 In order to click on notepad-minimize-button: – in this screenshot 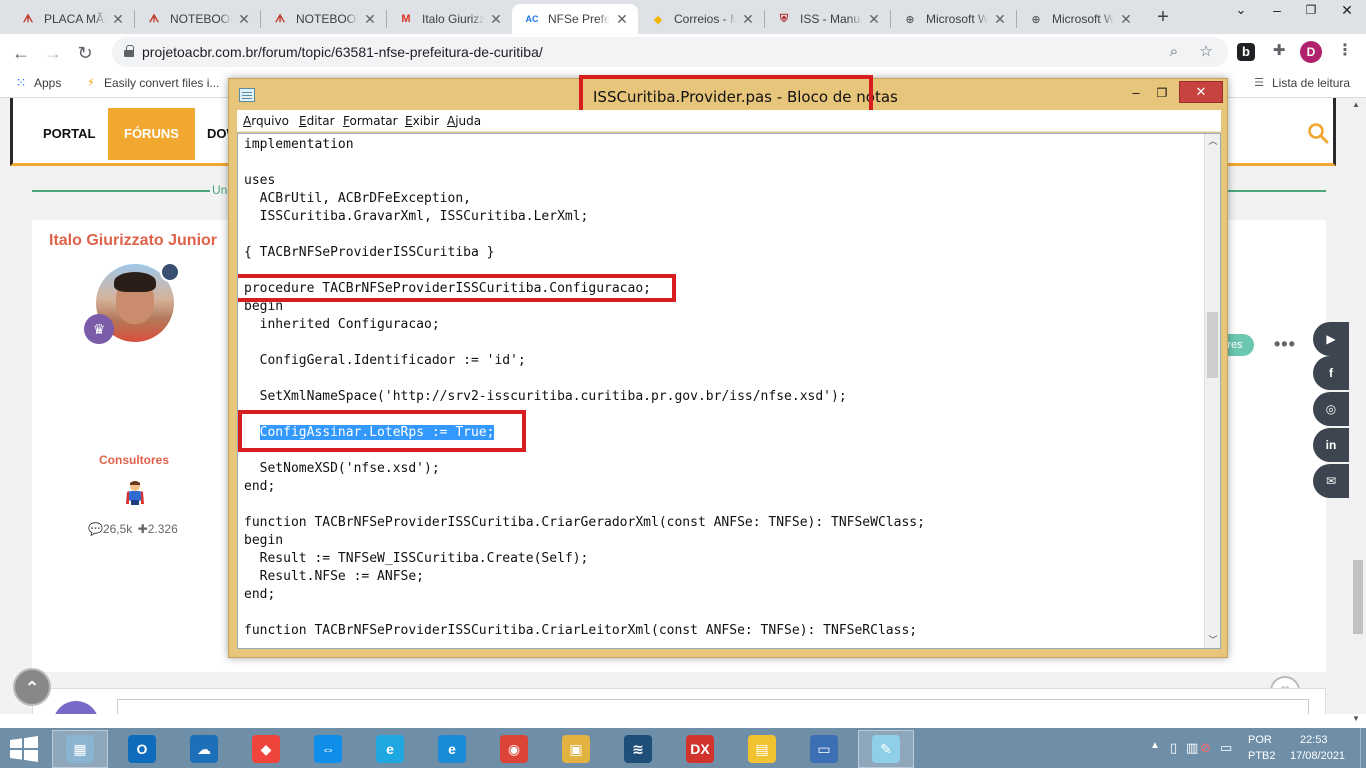, I will do `click(1136, 93)`.